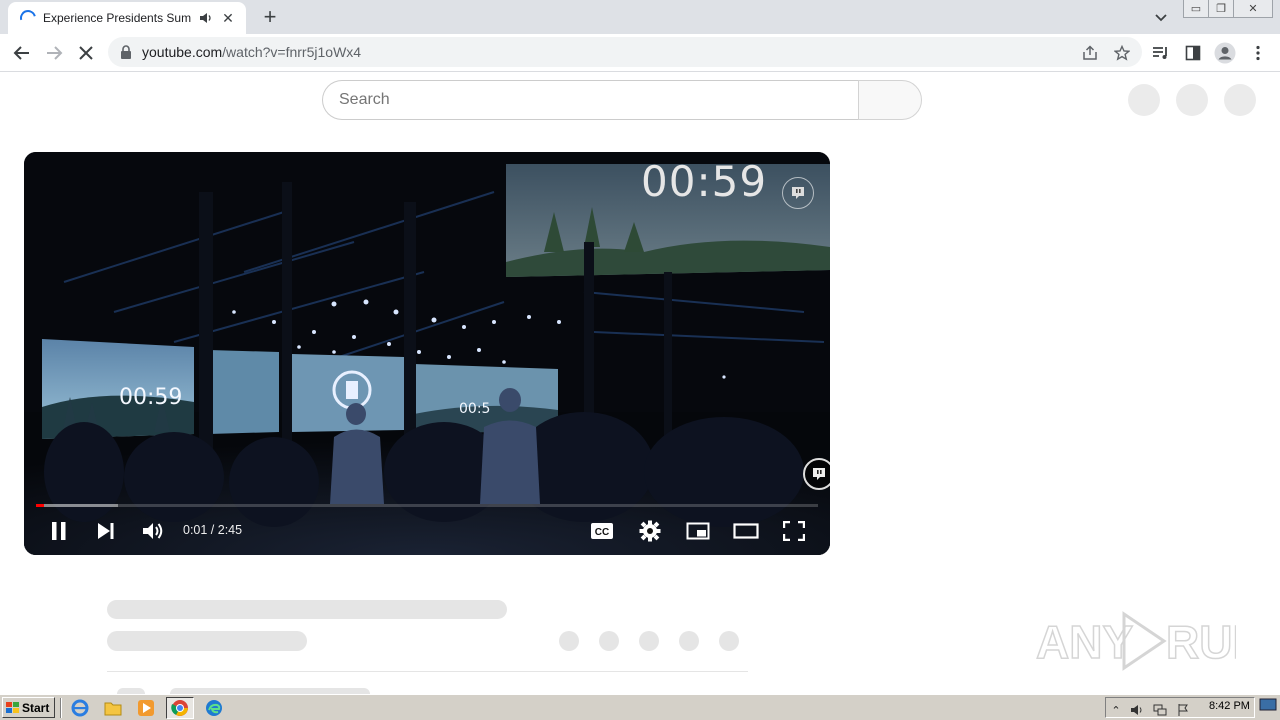  I want to click on profile-avatar-icon, so click(1225, 53).